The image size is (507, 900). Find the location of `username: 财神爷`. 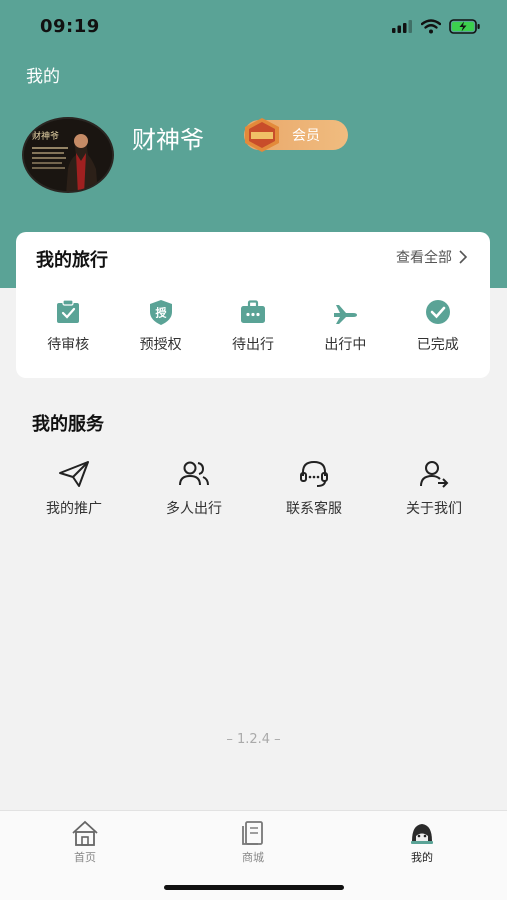

username: 财神爷 is located at coordinates (168, 140).